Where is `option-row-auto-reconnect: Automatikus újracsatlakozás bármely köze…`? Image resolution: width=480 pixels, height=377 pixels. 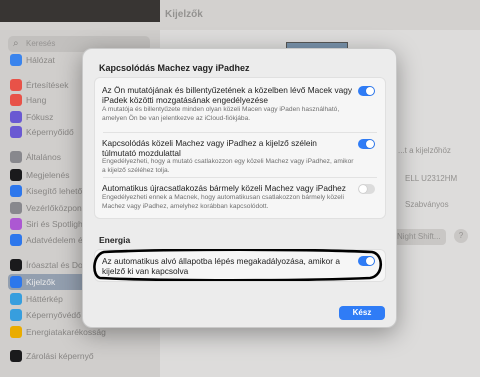
option-row-auto-reconnect: Automatikus újracsatlakozás bármely köze… is located at coordinates (240, 199).